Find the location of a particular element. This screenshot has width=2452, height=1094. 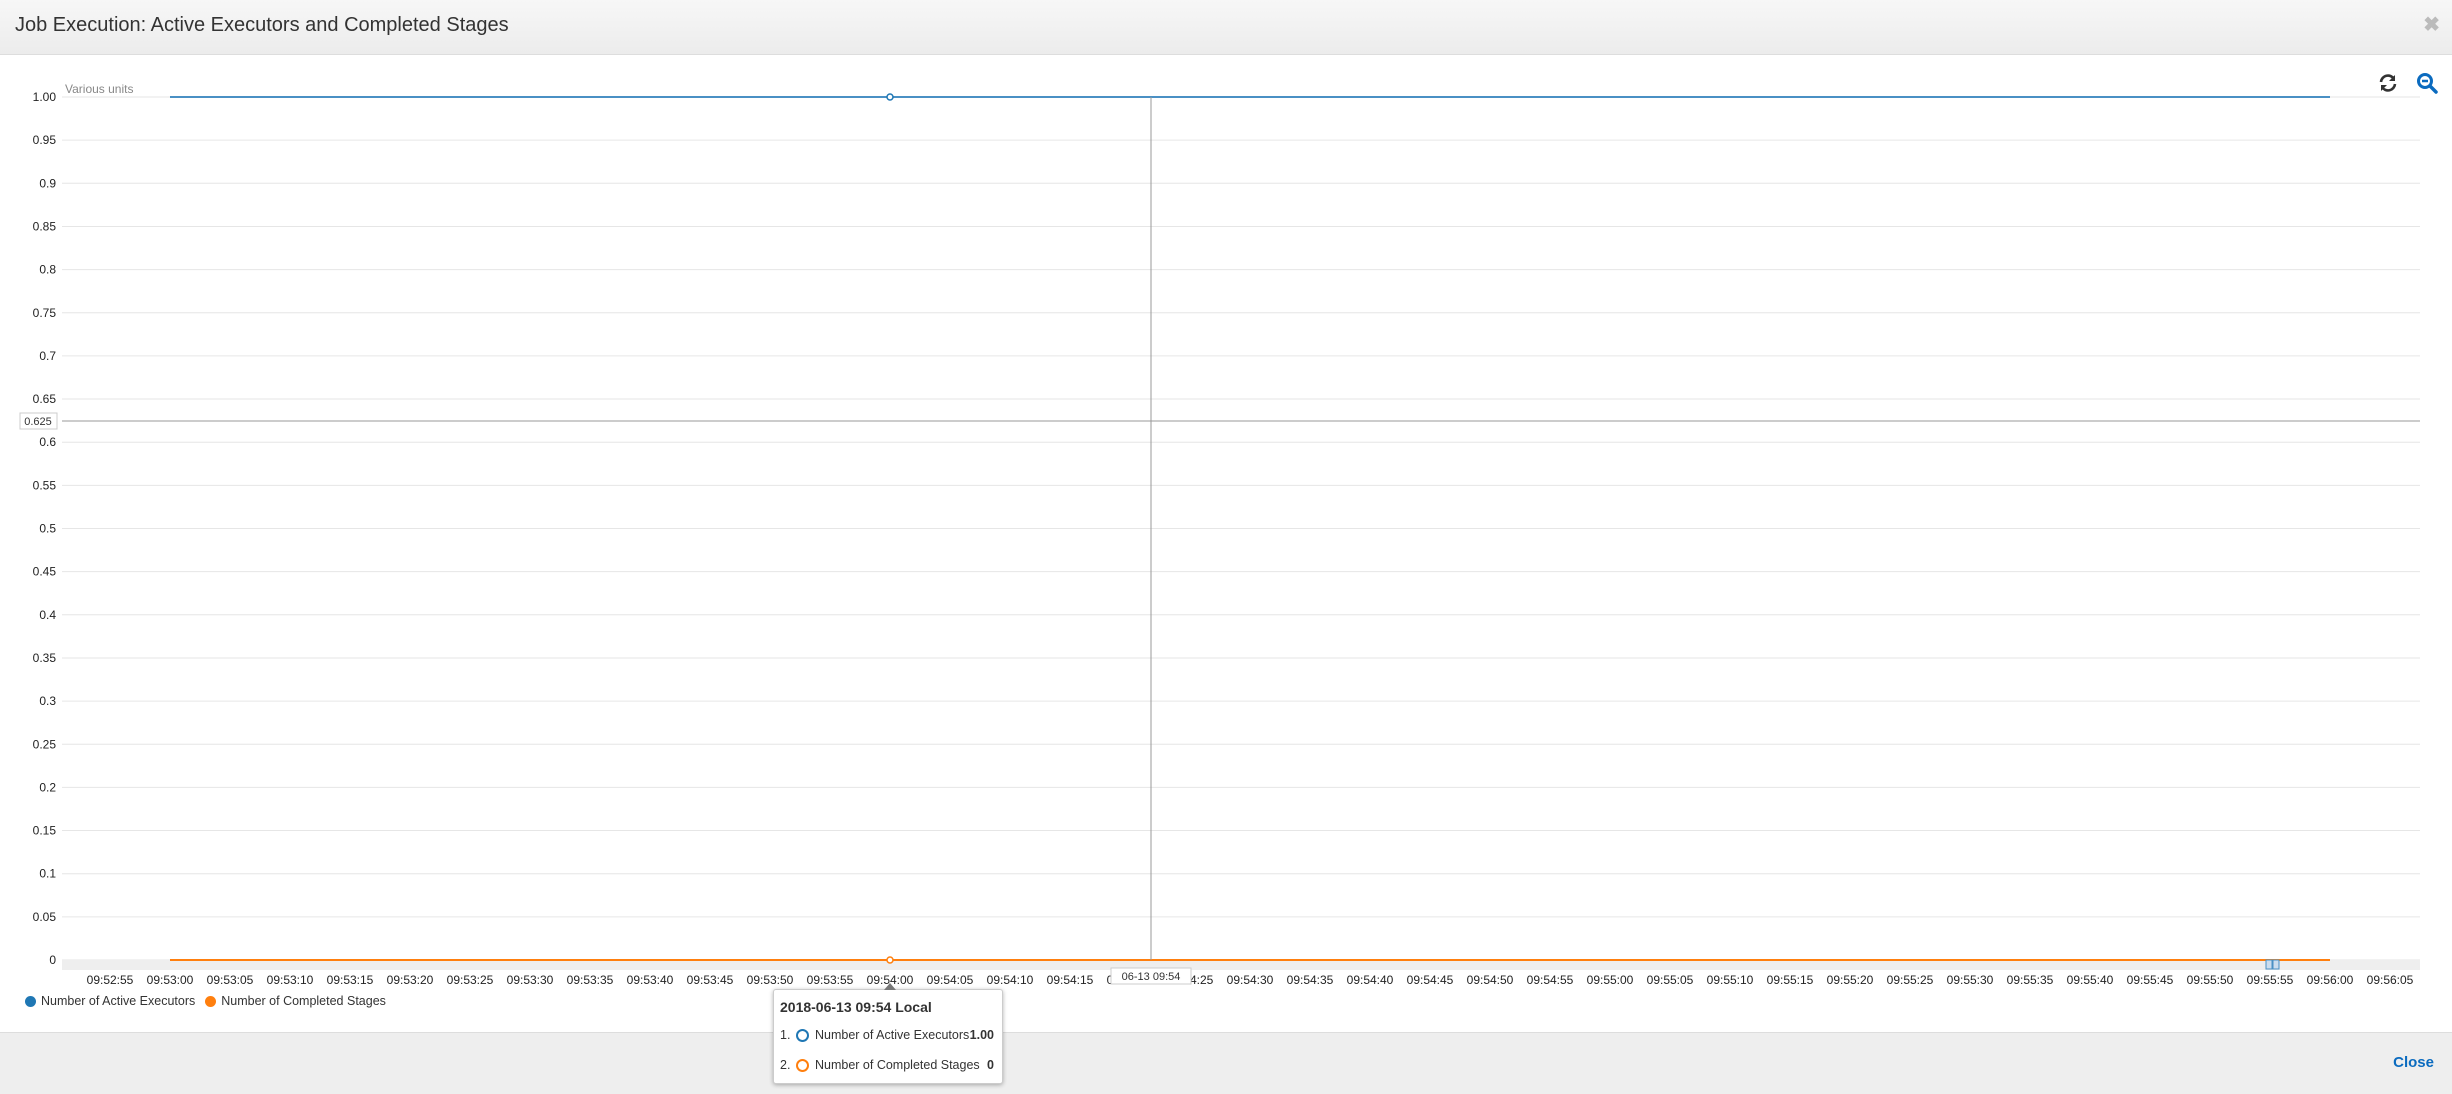

x-tick-label: 09:54:40 is located at coordinates (1370, 980).